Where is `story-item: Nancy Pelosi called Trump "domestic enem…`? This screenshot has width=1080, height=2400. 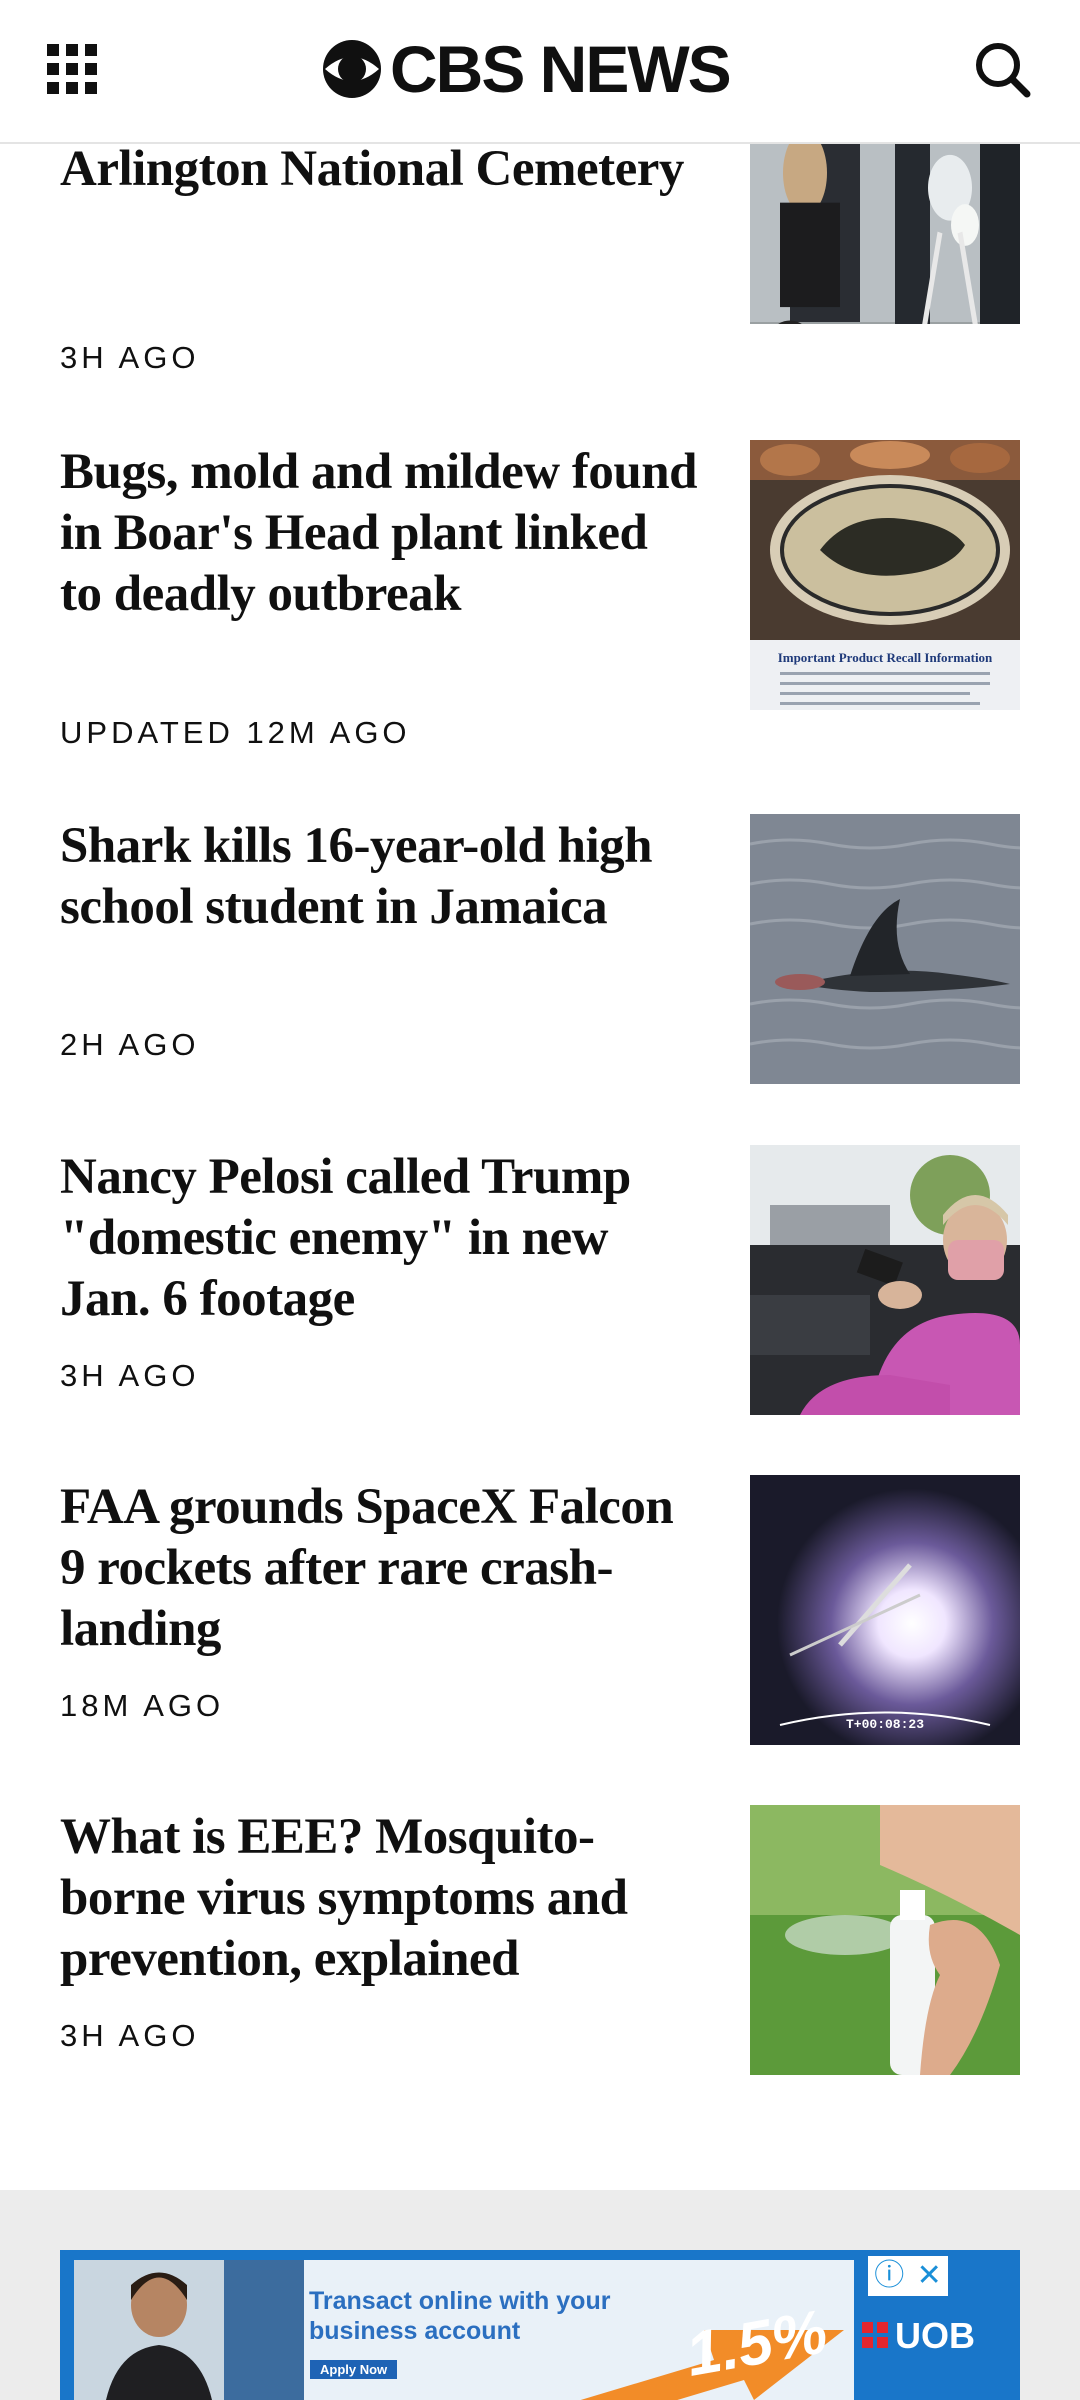 story-item: Nancy Pelosi called Trump "domestic enem… is located at coordinates (540, 1295).